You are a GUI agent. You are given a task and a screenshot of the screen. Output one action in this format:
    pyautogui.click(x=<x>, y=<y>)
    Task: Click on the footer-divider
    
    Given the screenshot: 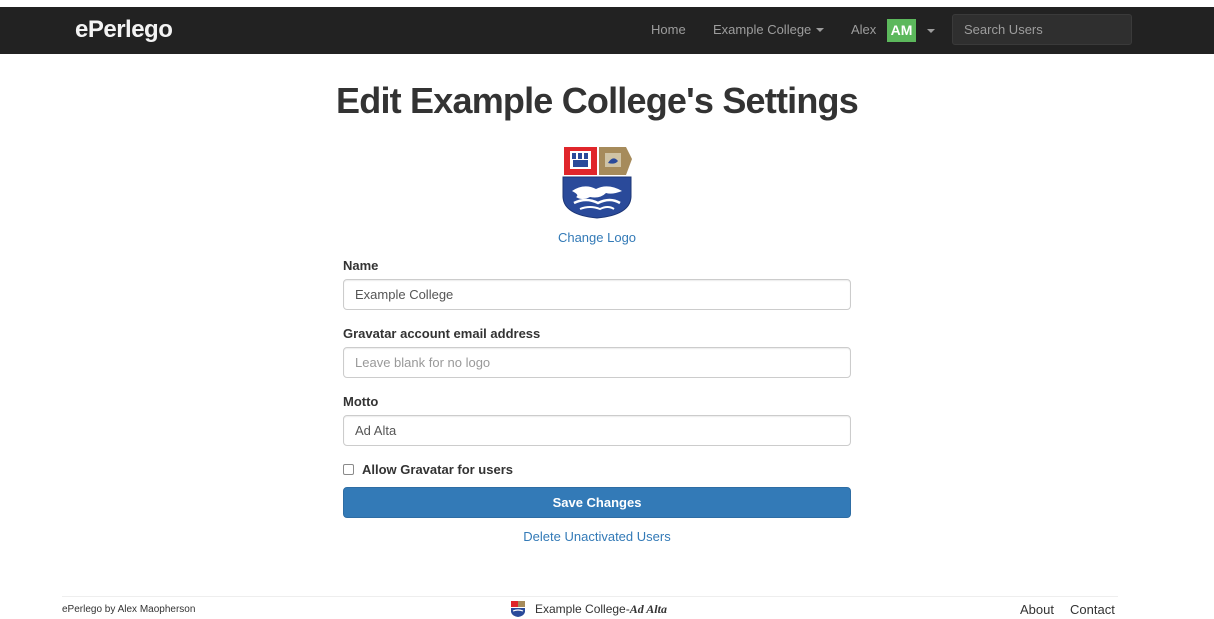 What is the action you would take?
    pyautogui.click(x=590, y=596)
    